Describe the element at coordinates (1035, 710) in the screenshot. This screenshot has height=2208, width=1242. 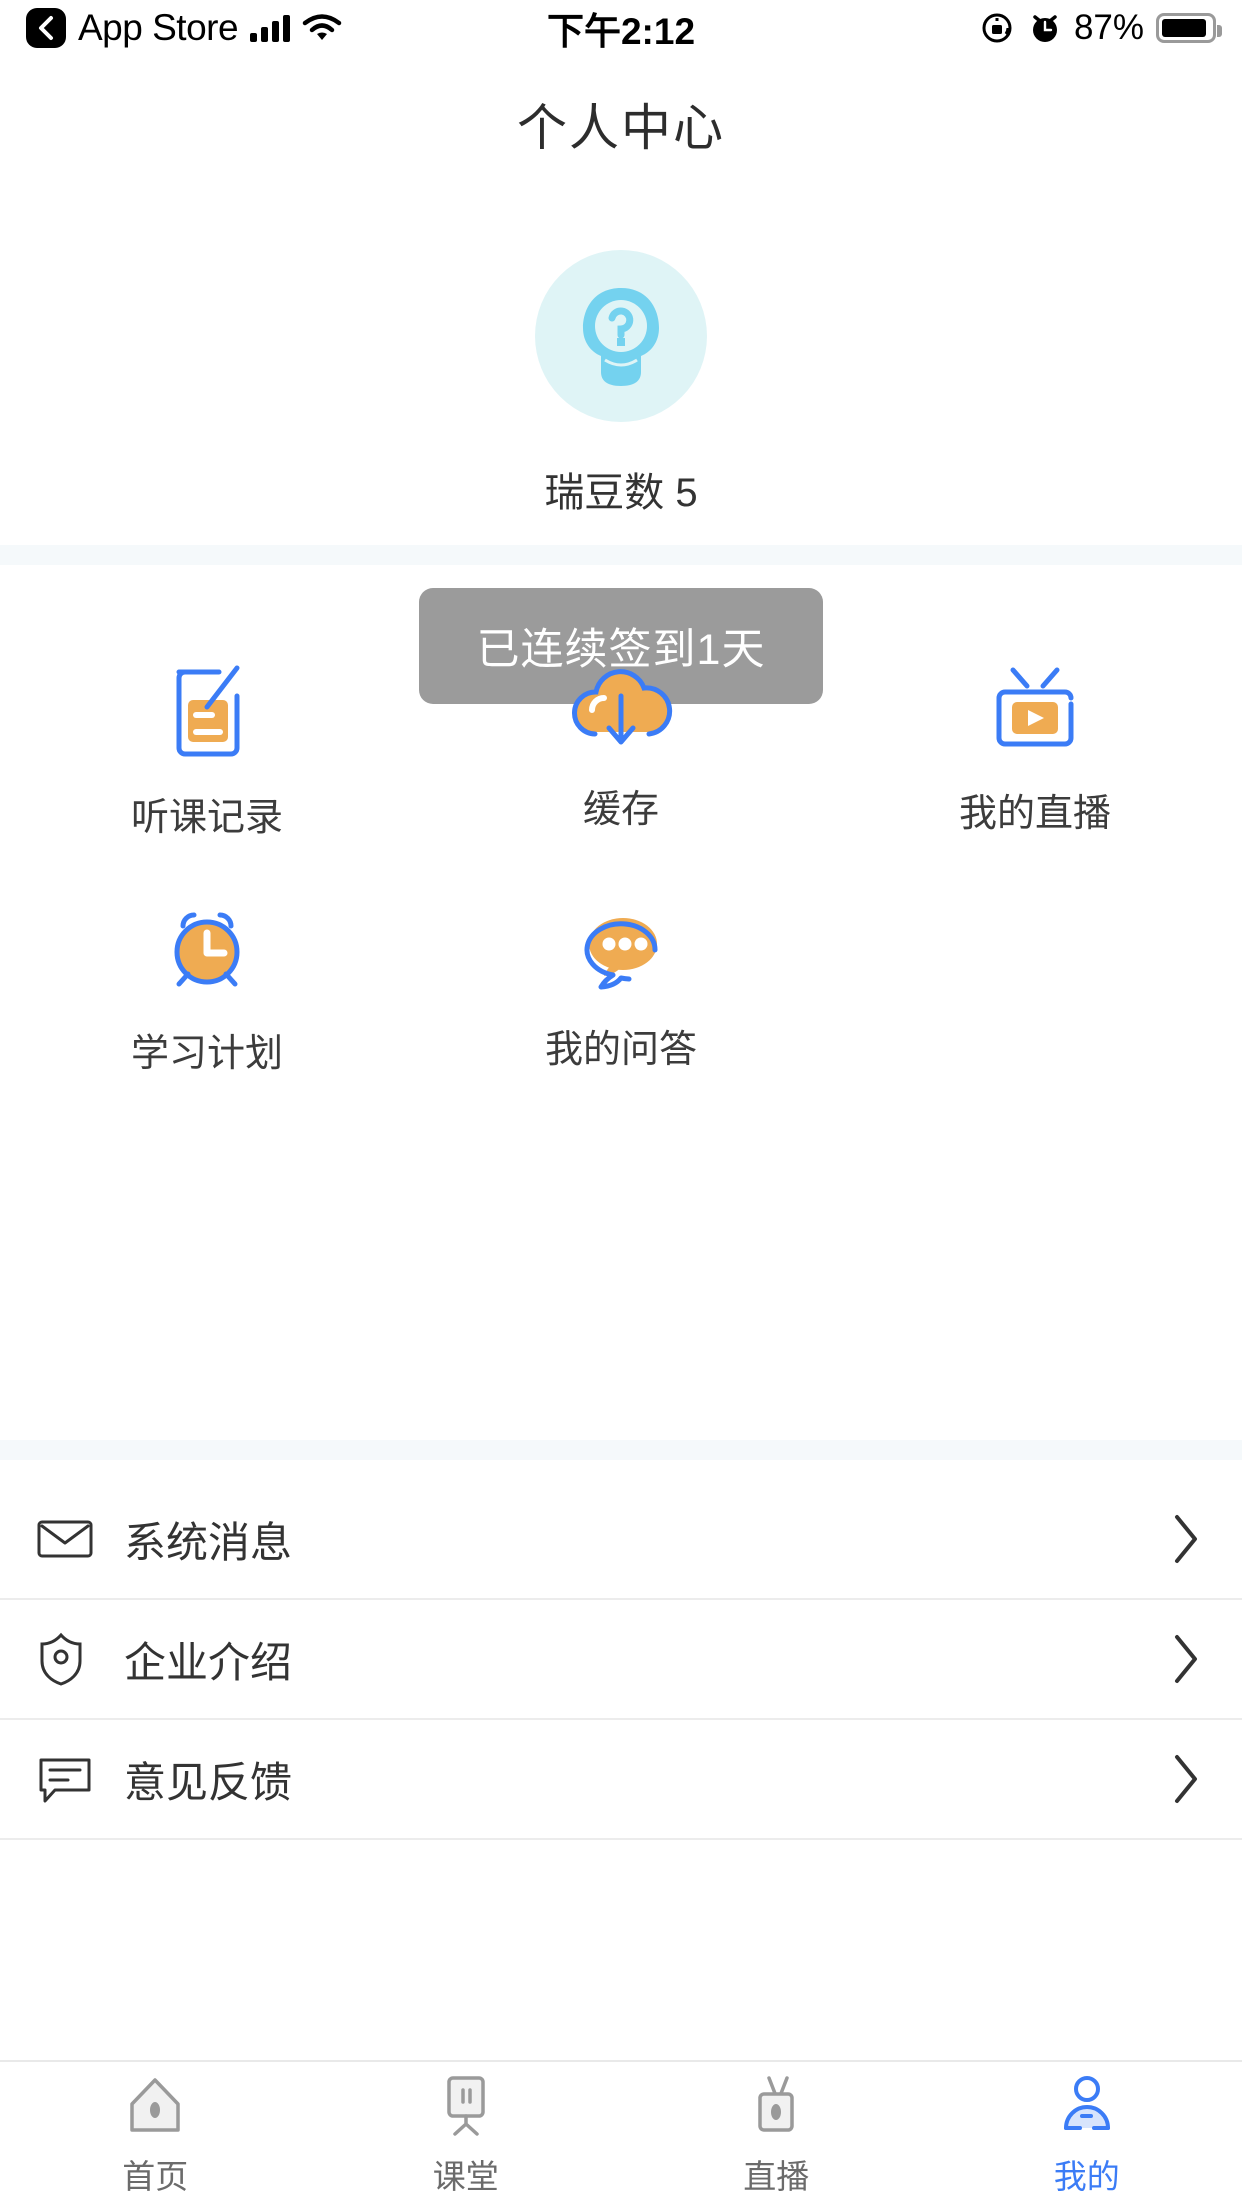
I see `tv-play-icon` at that location.